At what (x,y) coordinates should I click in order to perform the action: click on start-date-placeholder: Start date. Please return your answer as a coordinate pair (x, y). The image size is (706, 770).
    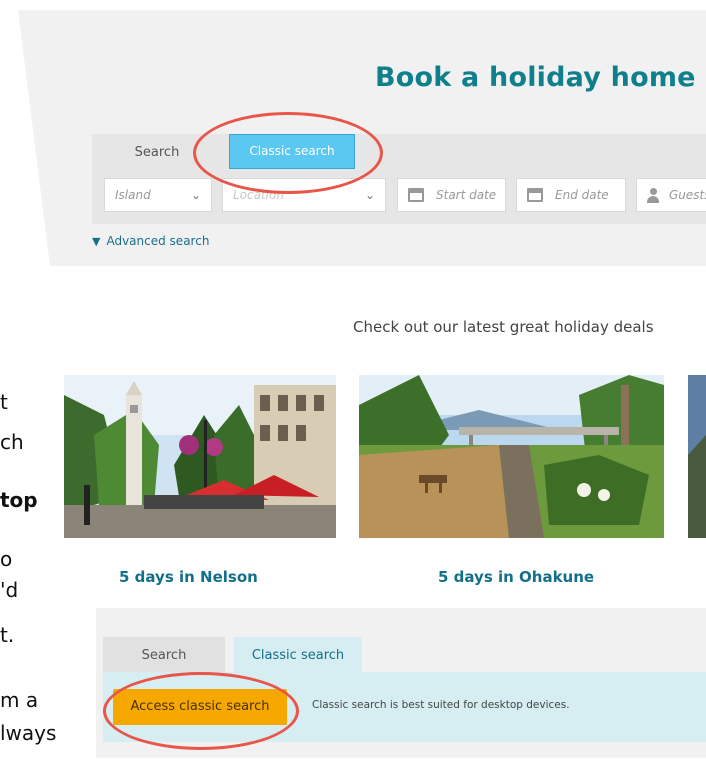
    Looking at the image, I should click on (466, 195).